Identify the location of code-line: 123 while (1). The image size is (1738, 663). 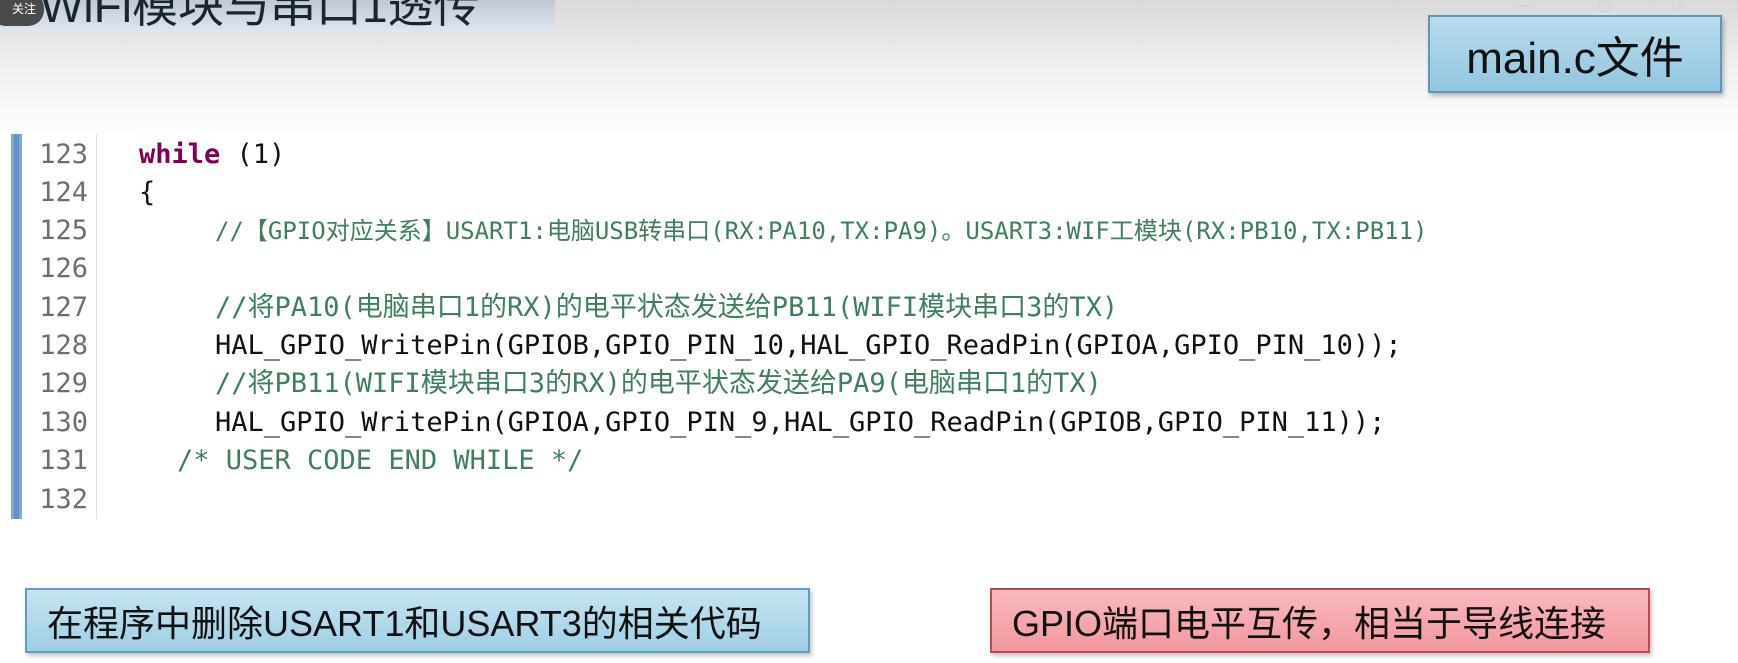
(154, 155).